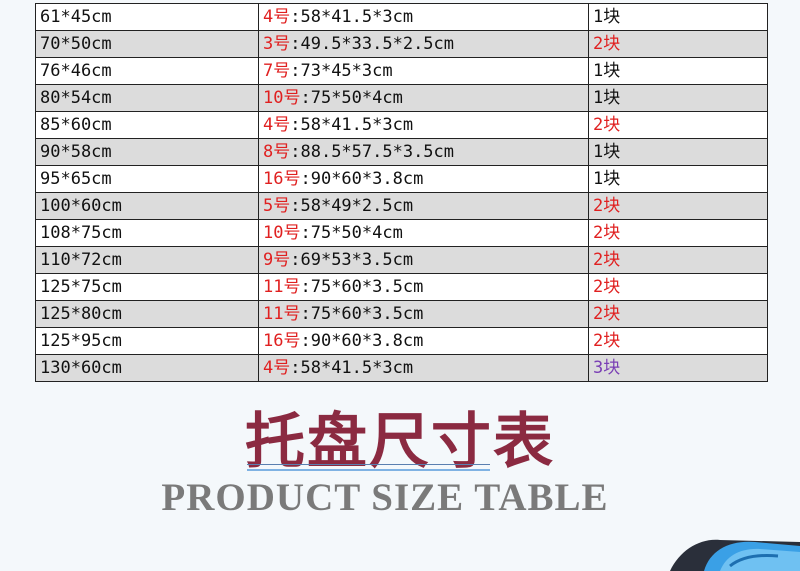 The height and width of the screenshot is (571, 800). I want to click on cell-product-size: 76*46cm, so click(147, 71).